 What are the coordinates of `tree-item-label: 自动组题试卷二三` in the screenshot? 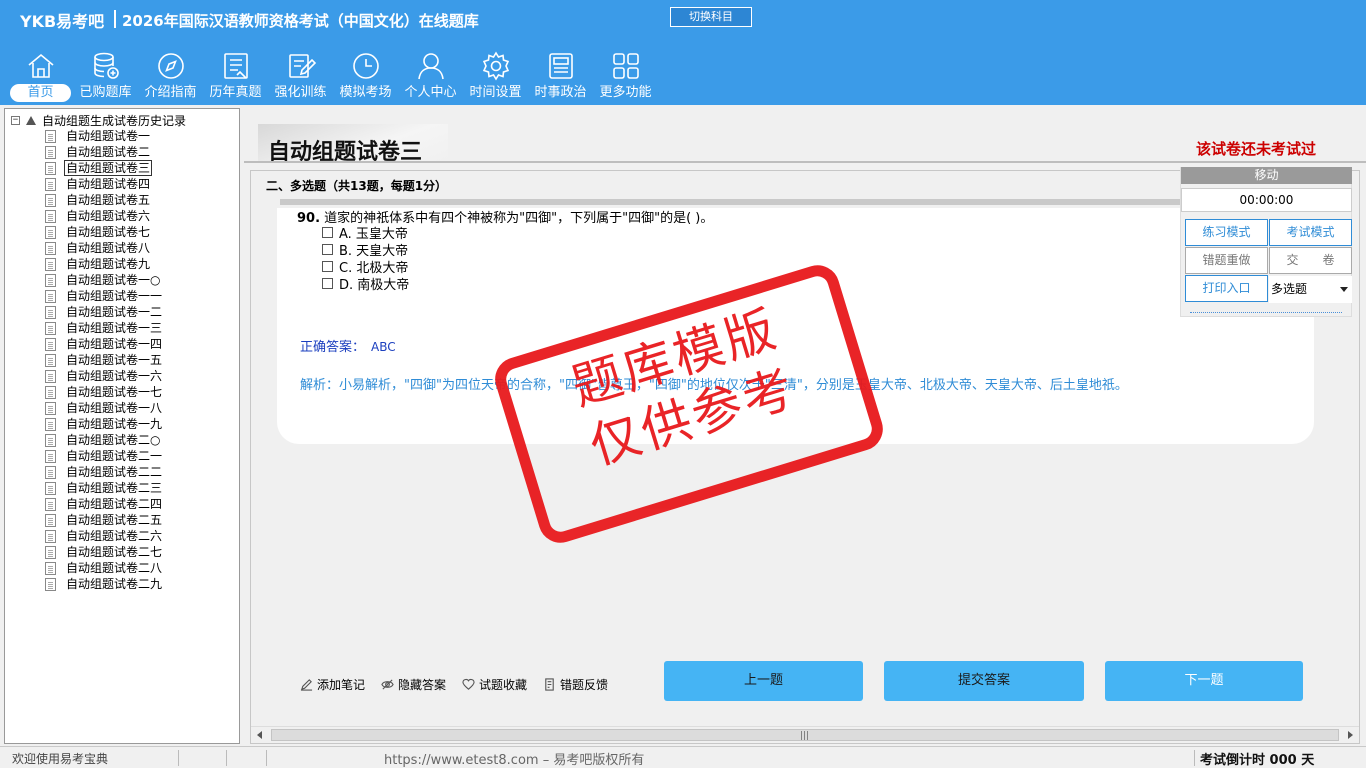 It's located at (114, 488).